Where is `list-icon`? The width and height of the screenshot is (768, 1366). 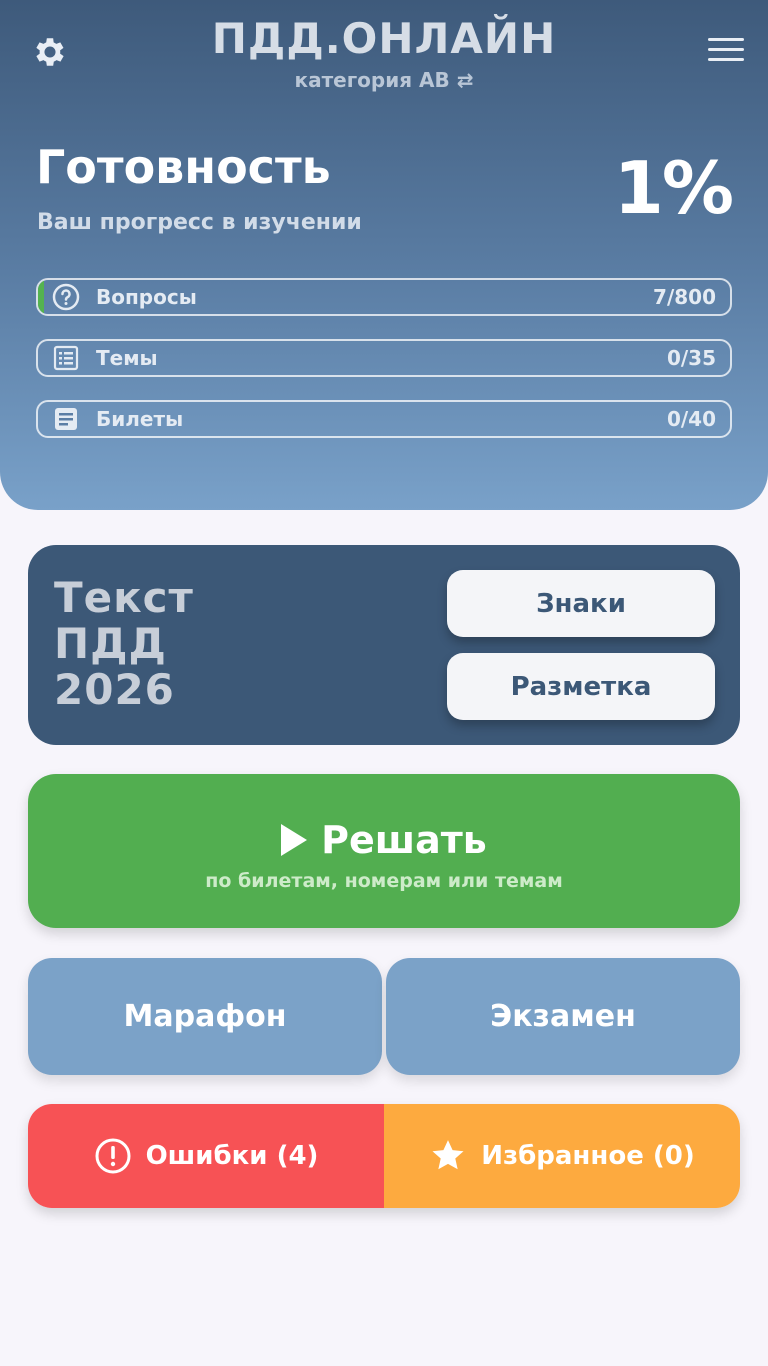
list-icon is located at coordinates (66, 358).